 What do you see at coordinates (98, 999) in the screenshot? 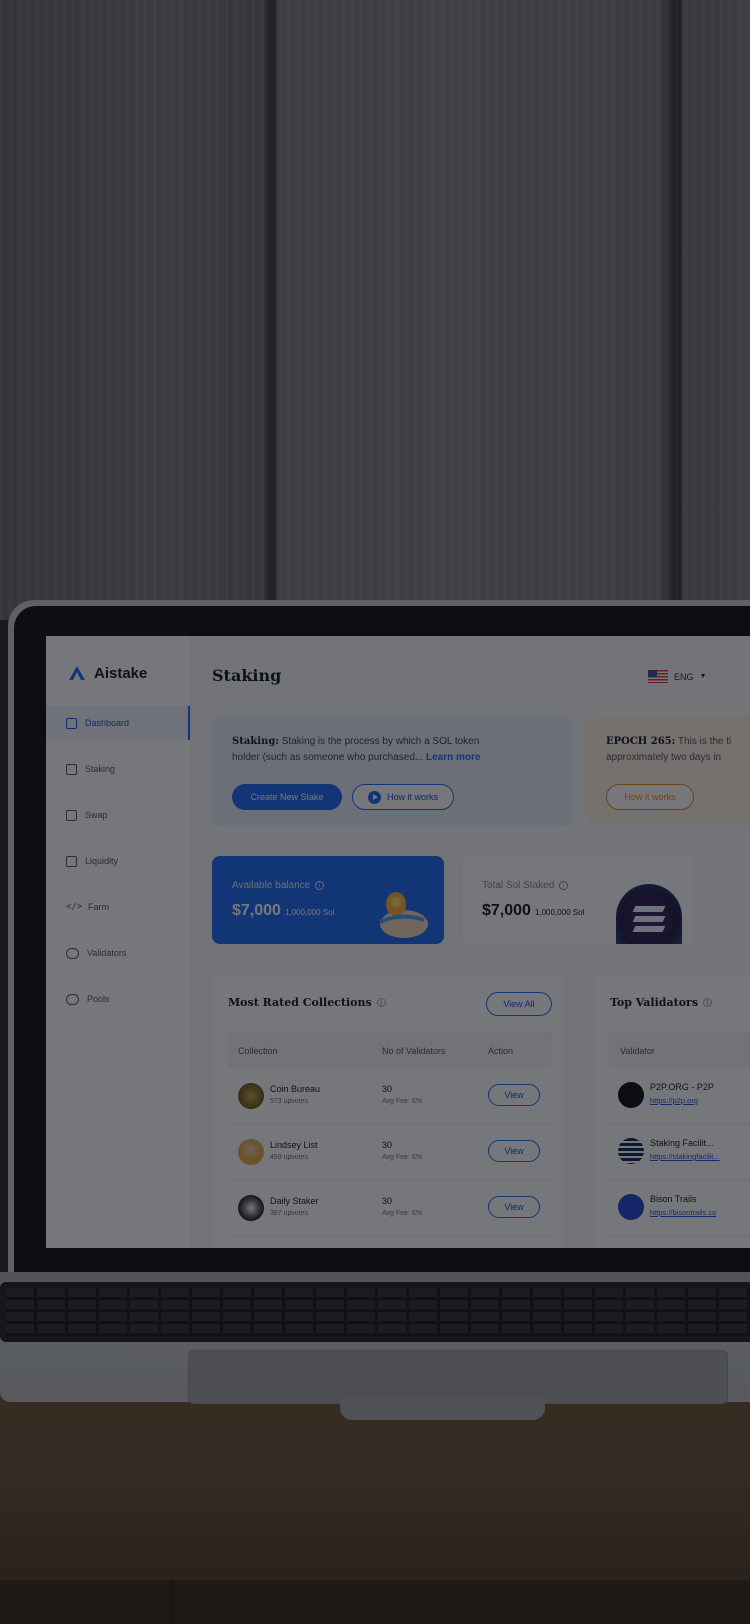
I see `sidebar-item-label: Pools` at bounding box center [98, 999].